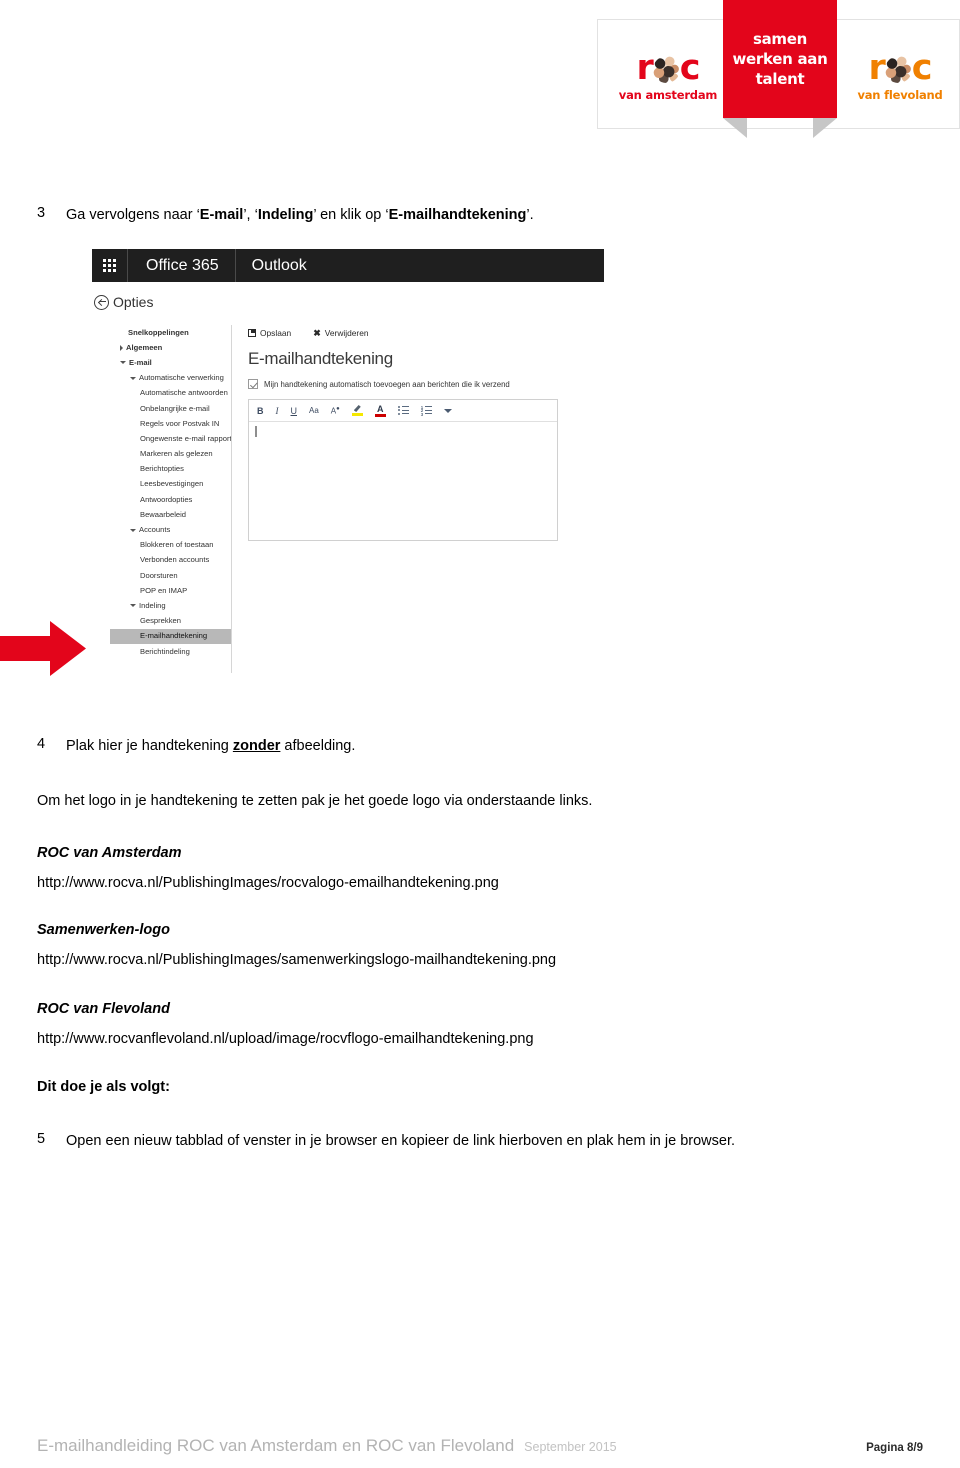  Describe the element at coordinates (170, 636) in the screenshot. I see `sidebar-item-e-mailhandtekening: E-mailhandtekening` at that location.